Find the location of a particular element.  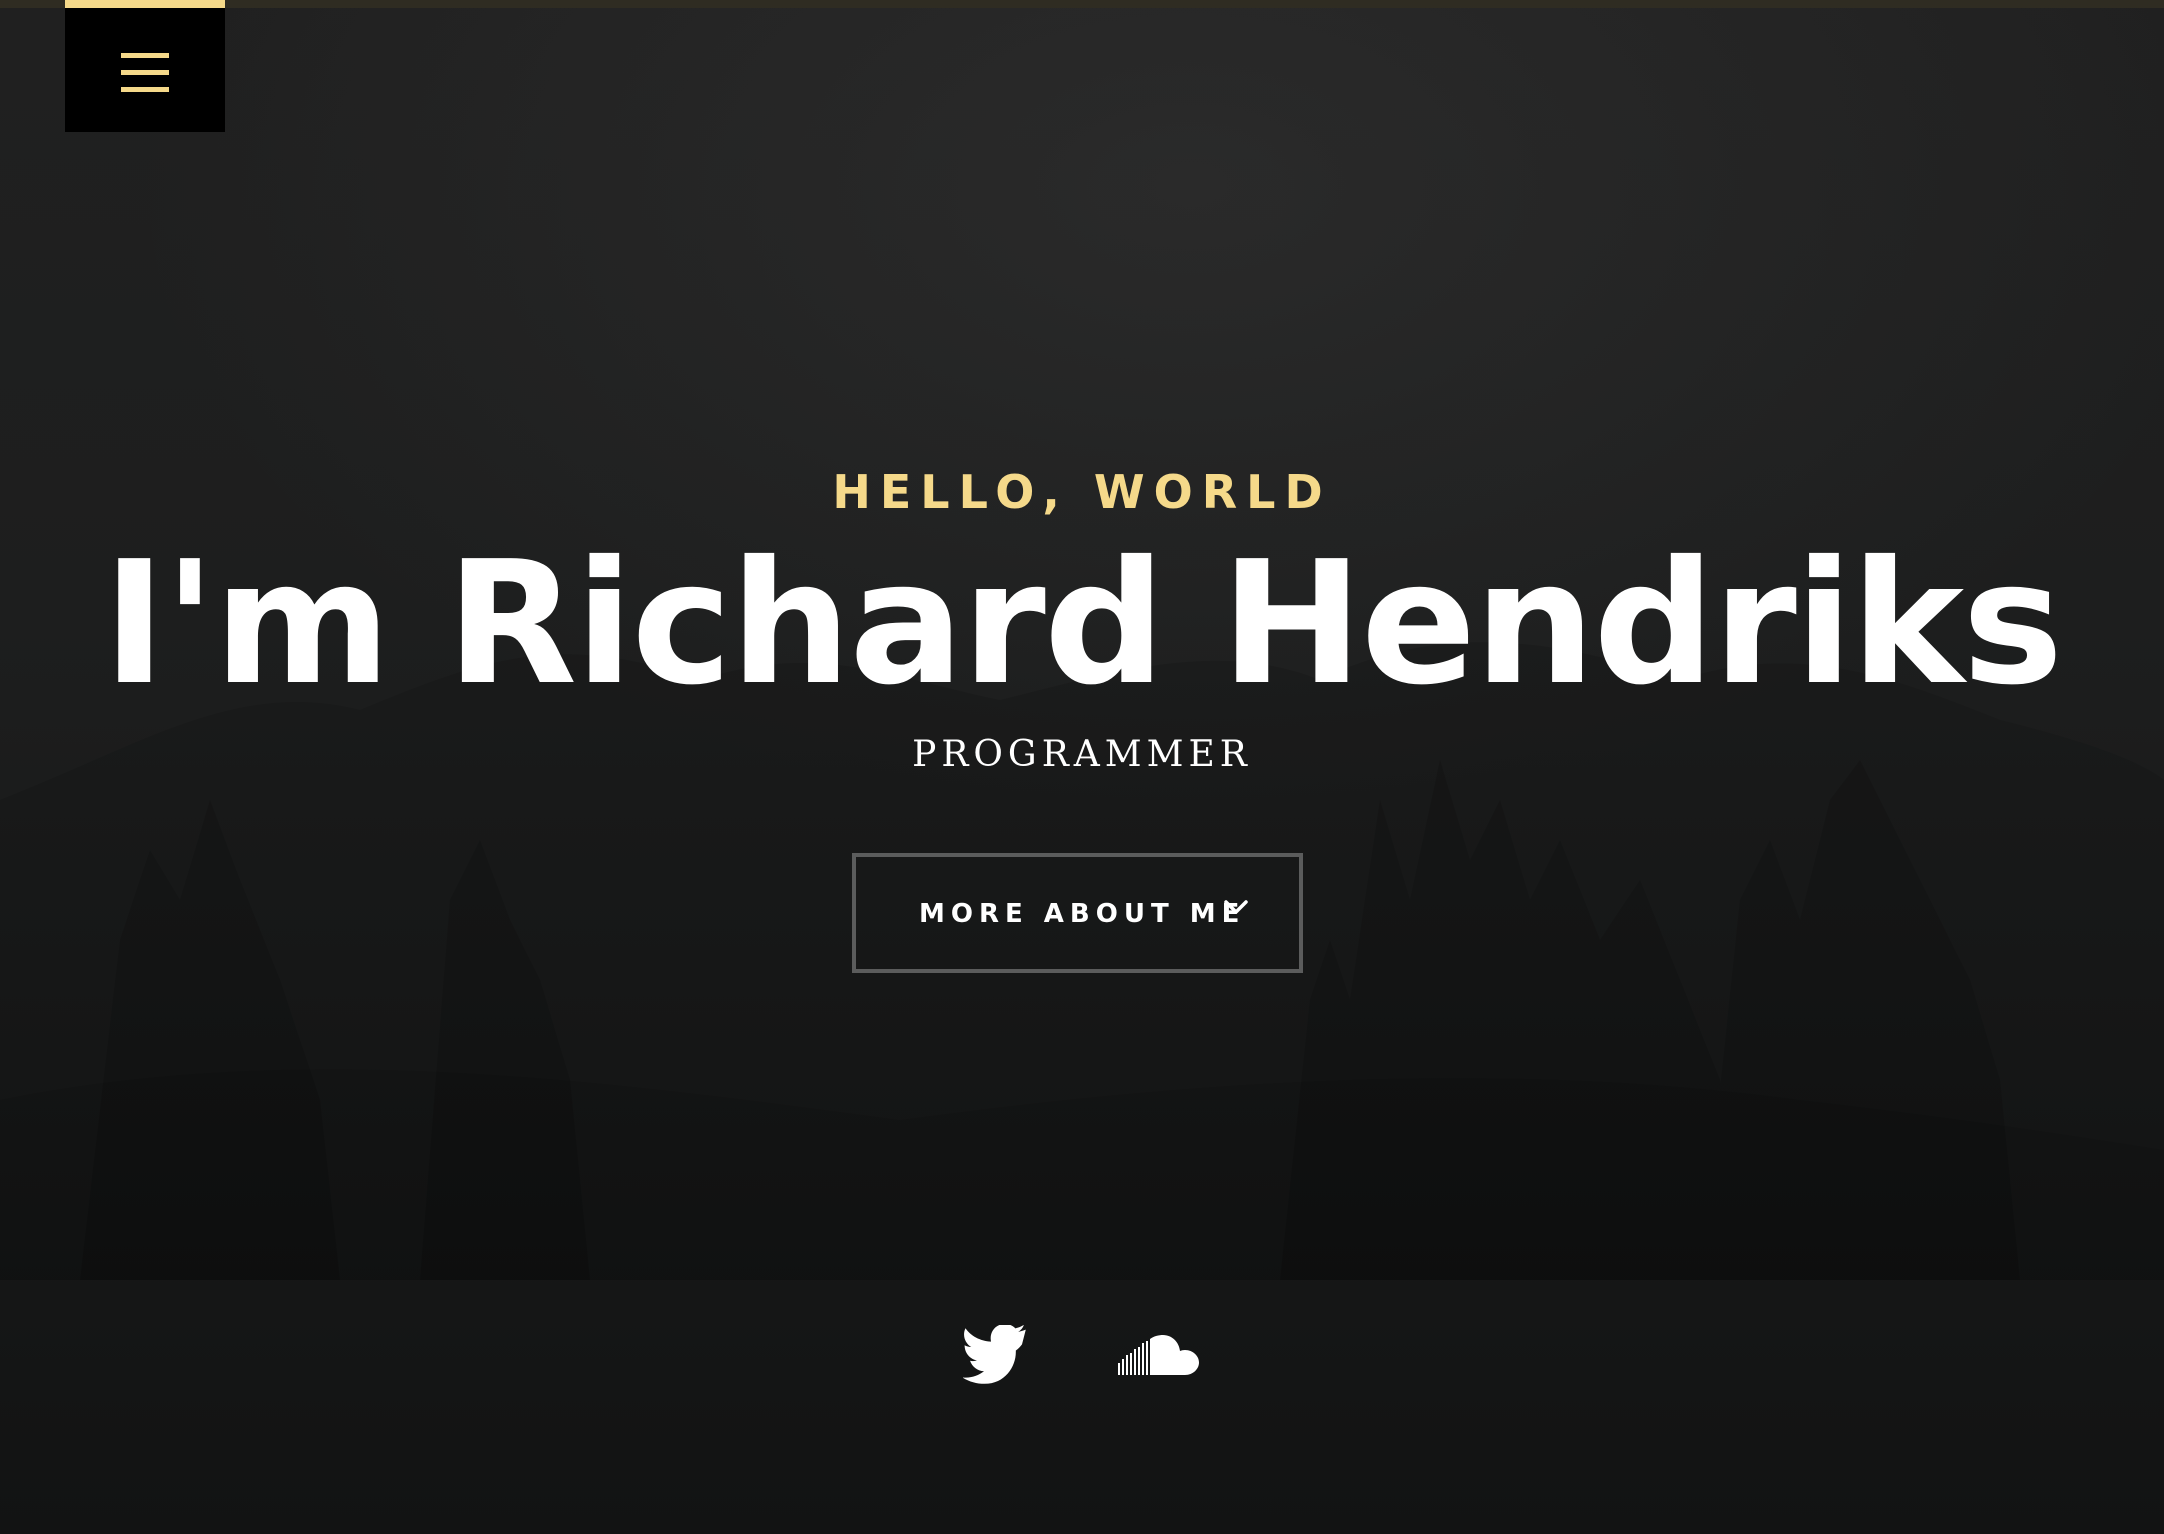

more-about-me-label: MORE ABOUT ME is located at coordinates (1082, 914).